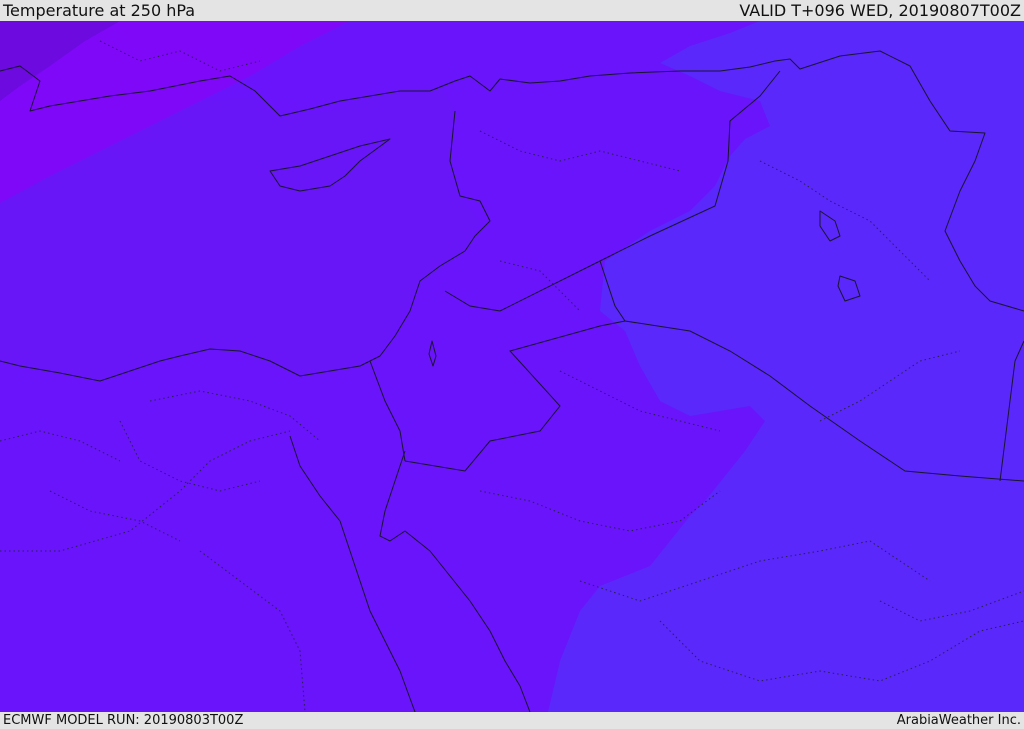 This screenshot has height=729, width=1024. What do you see at coordinates (958, 720) in the screenshot?
I see `credit-text: ArabiaWeather Inc.` at bounding box center [958, 720].